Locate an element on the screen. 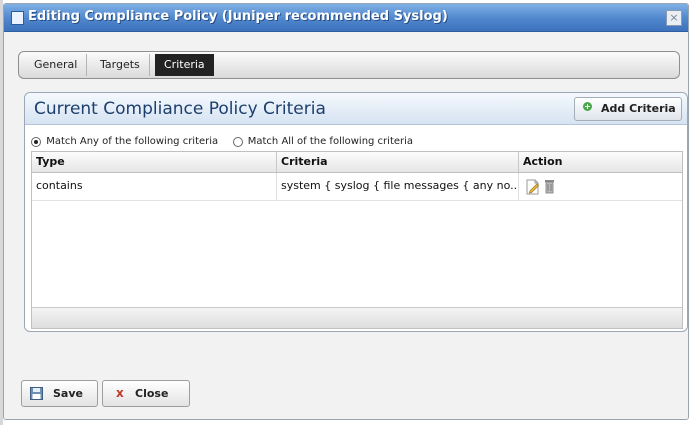  match-any-label: Match Any of the following criteria is located at coordinates (132, 141).